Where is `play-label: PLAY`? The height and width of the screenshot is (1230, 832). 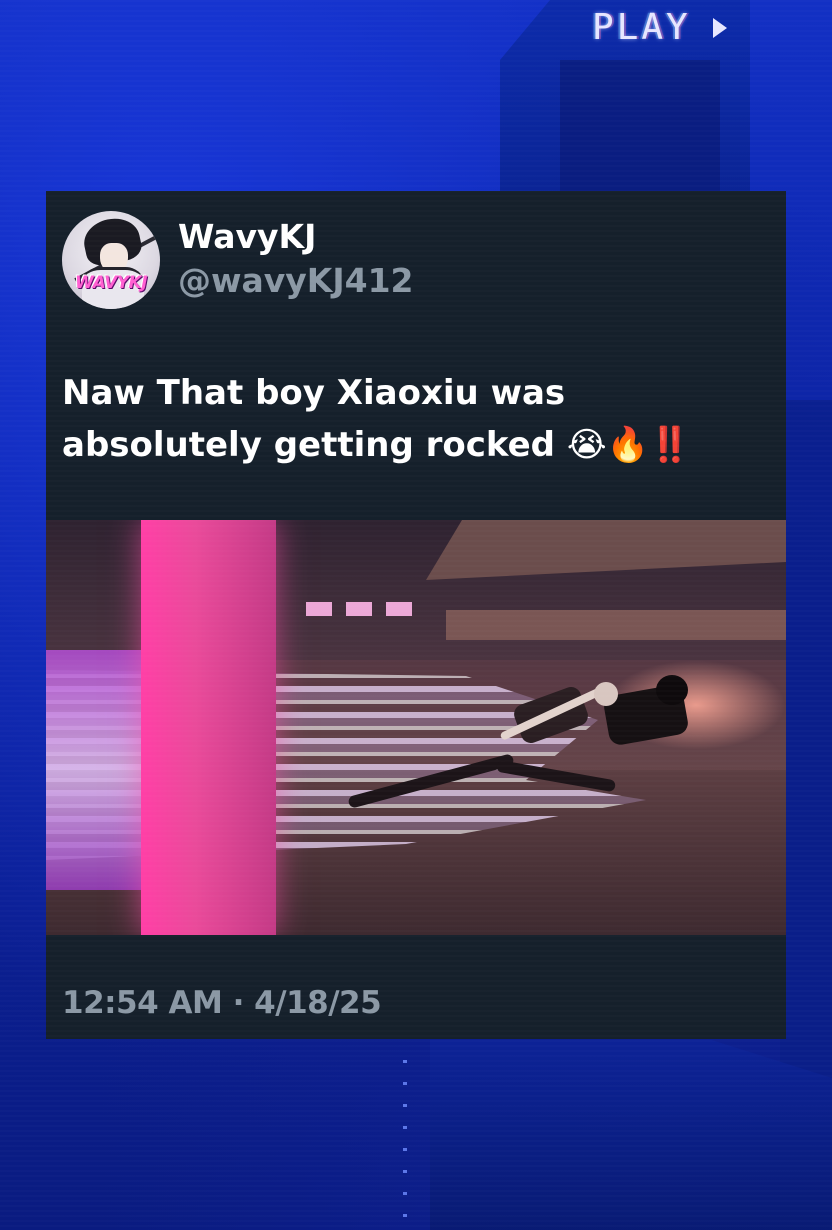
play-label: PLAY is located at coordinates (641, 27).